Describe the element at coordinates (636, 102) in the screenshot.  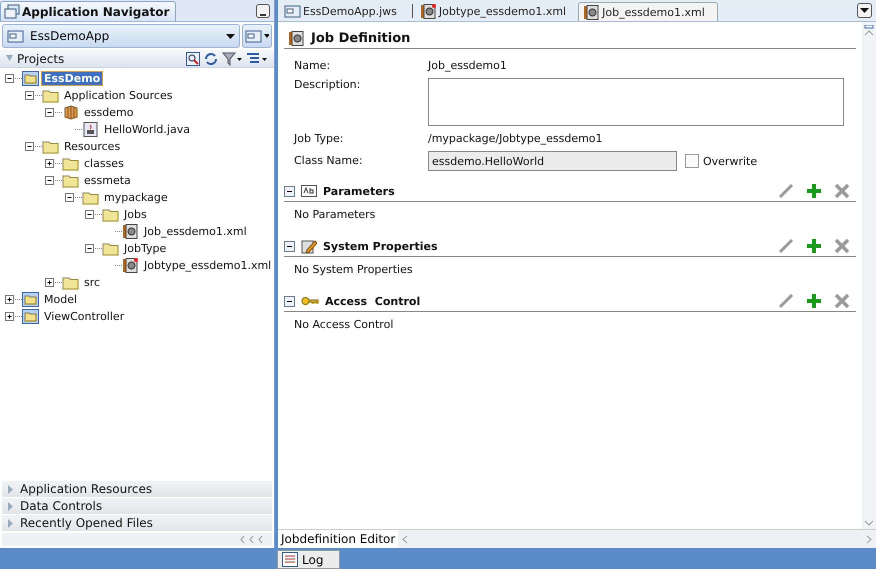
I see `description-field` at that location.